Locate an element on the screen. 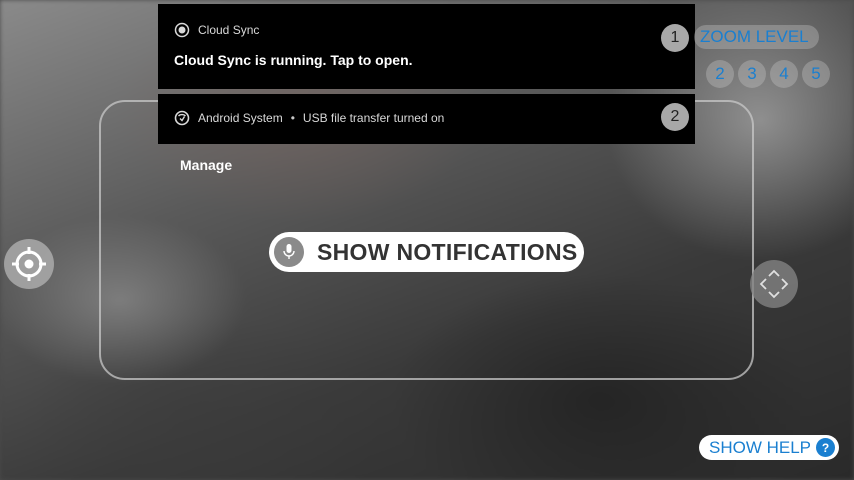  notification-message: Cloud Sync is running. Tap to open. is located at coordinates (293, 60).